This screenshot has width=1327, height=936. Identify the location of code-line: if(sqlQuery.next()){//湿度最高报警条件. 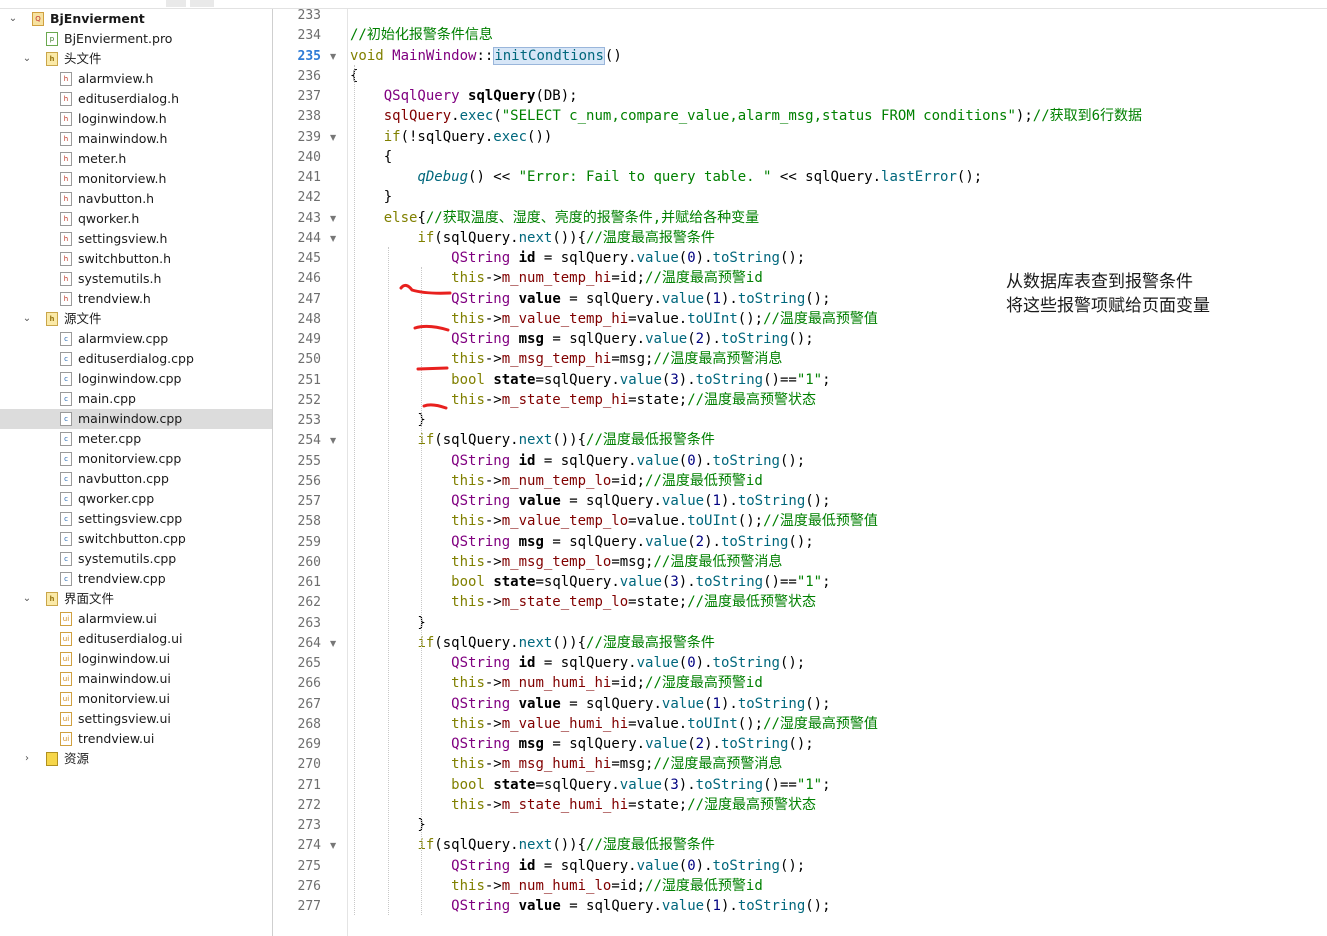
(532, 643).